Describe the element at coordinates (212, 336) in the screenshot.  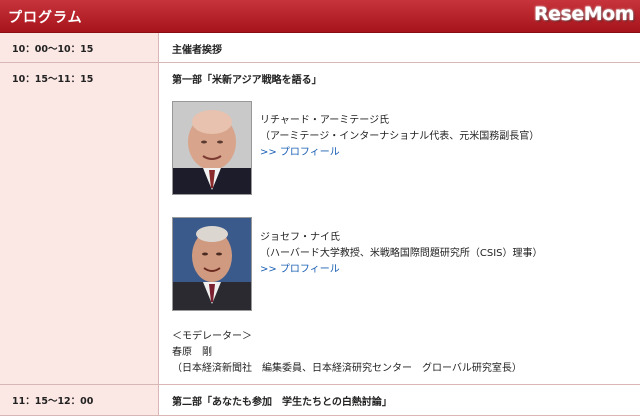
I see `moderator-label: ＜モデレーター＞` at that location.